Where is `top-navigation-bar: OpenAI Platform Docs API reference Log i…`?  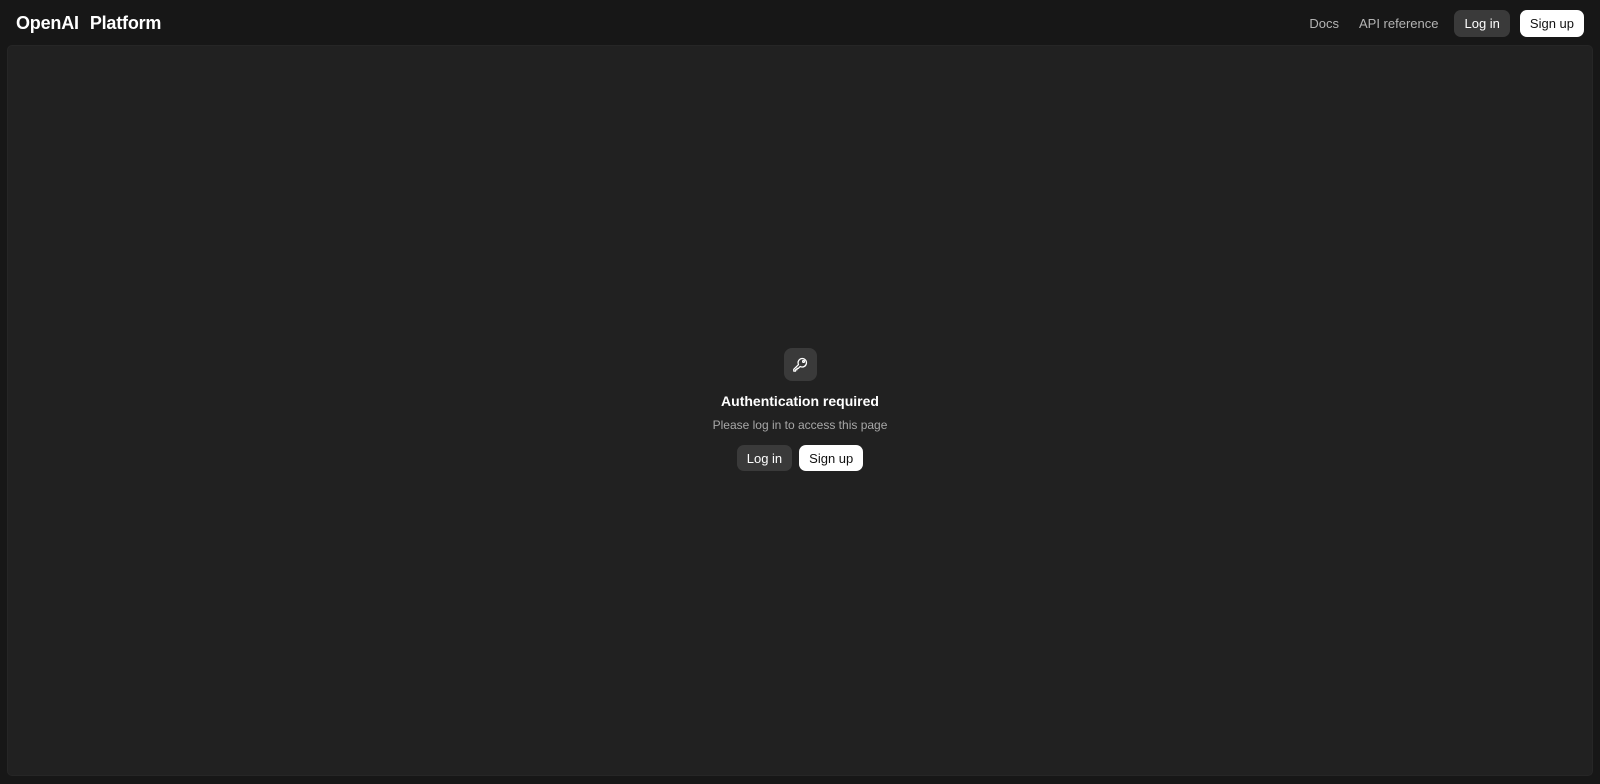 top-navigation-bar: OpenAI Platform Docs API reference Log i… is located at coordinates (800, 23).